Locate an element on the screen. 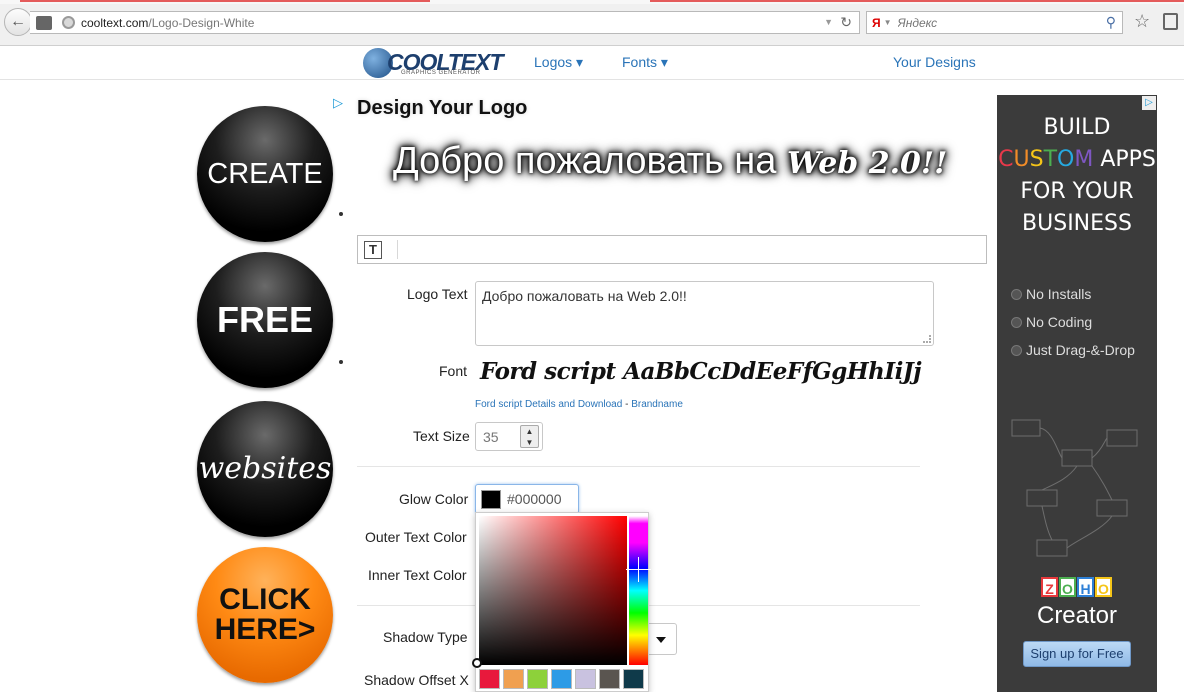  glow-color-hex: #000000 is located at coordinates (534, 499).